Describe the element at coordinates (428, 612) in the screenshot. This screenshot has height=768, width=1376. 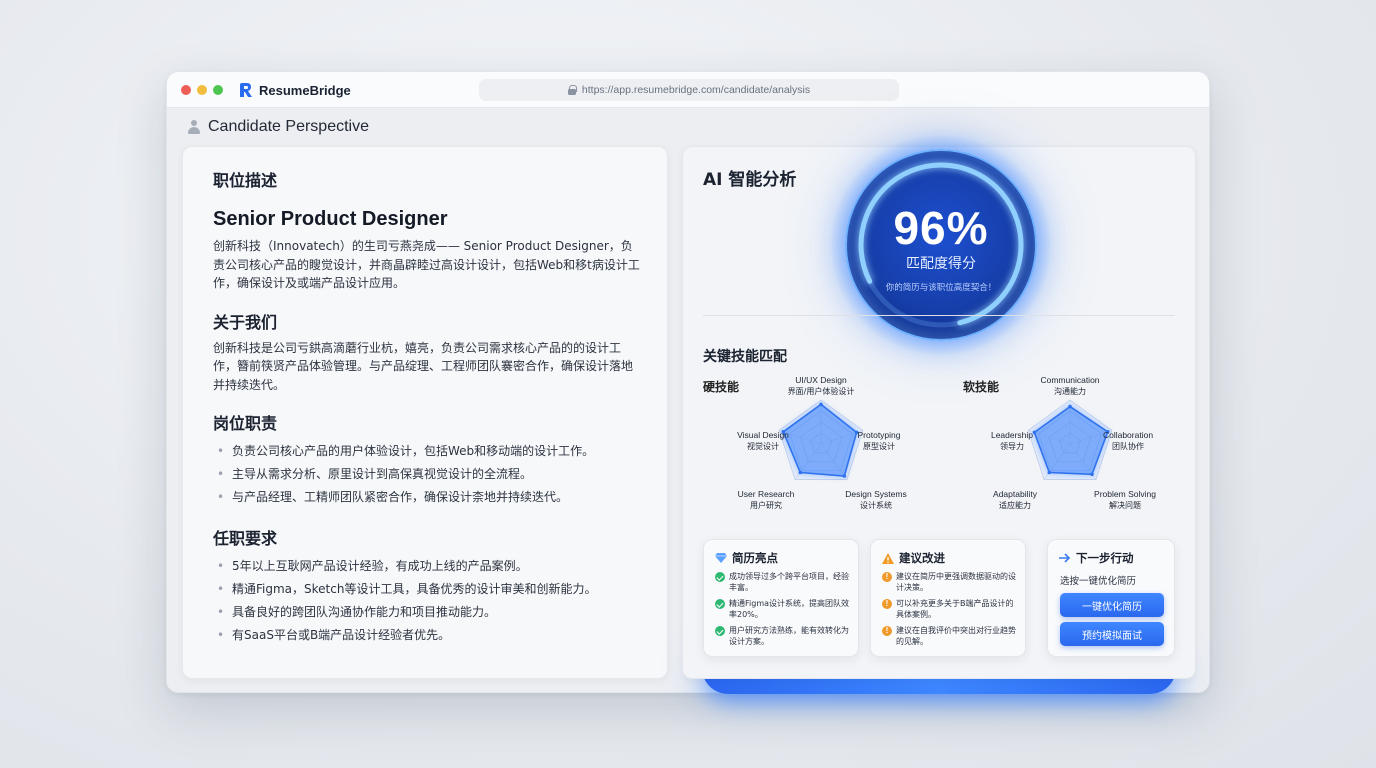
I see `list-item: 具备良好的跨团队沟通协作能力和项目推动能力。` at that location.